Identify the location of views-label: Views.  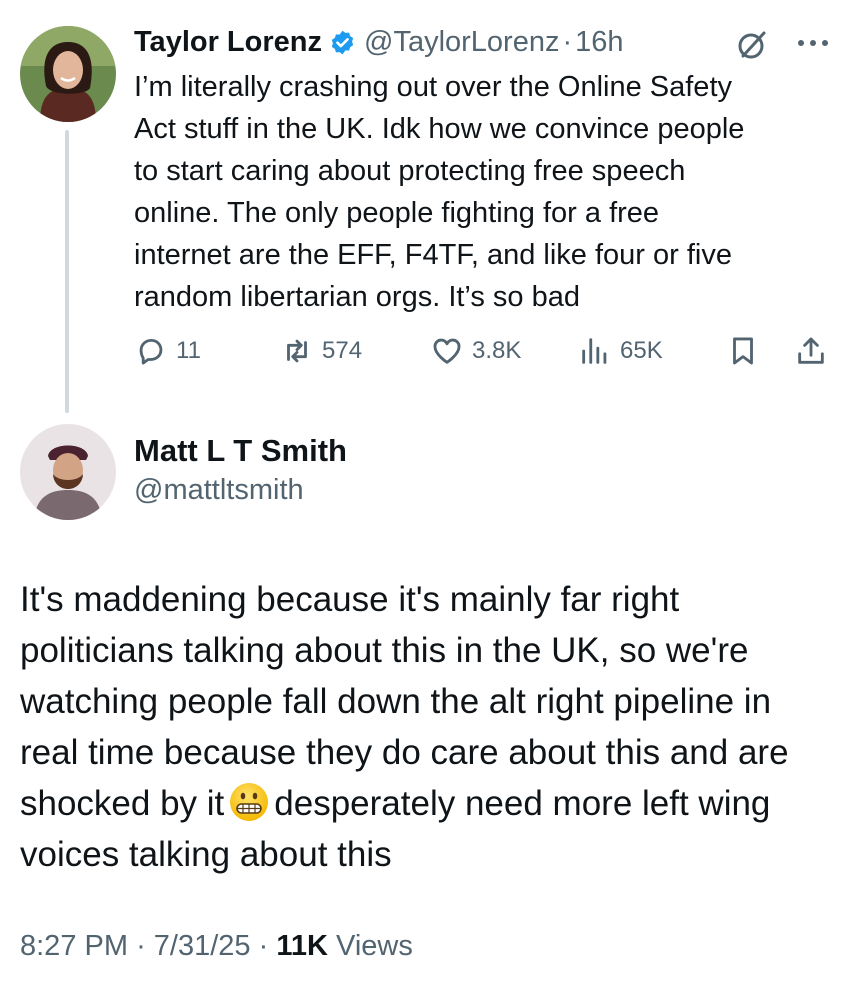
(374, 946).